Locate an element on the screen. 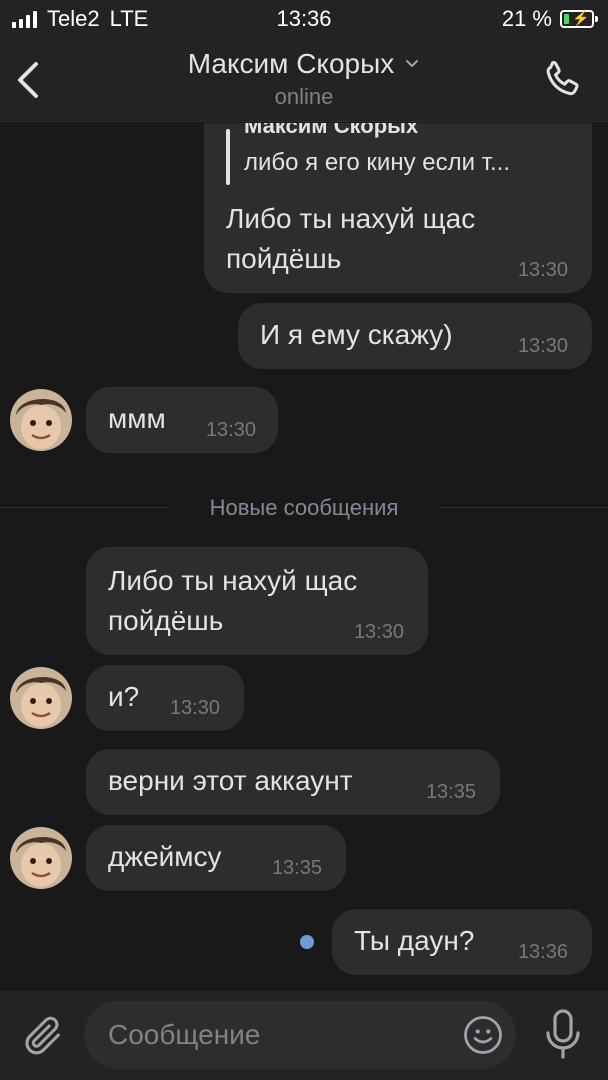  message-time: 13:36 is located at coordinates (542, 952).